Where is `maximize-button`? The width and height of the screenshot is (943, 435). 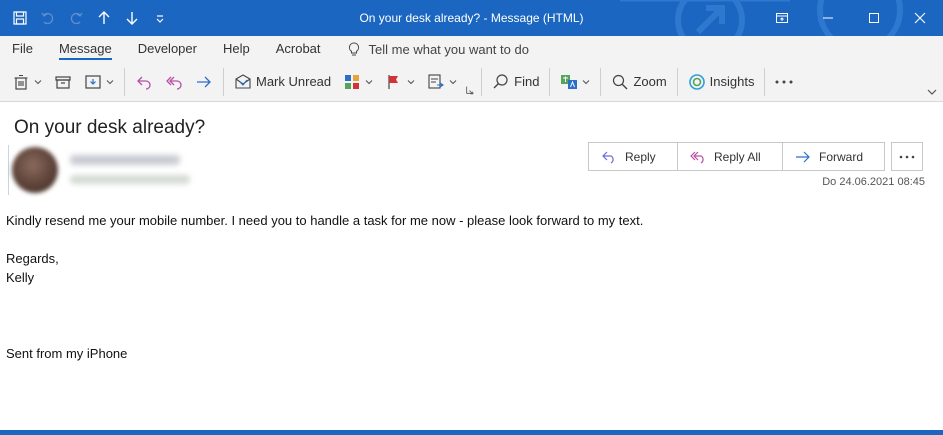
maximize-button is located at coordinates (874, 18).